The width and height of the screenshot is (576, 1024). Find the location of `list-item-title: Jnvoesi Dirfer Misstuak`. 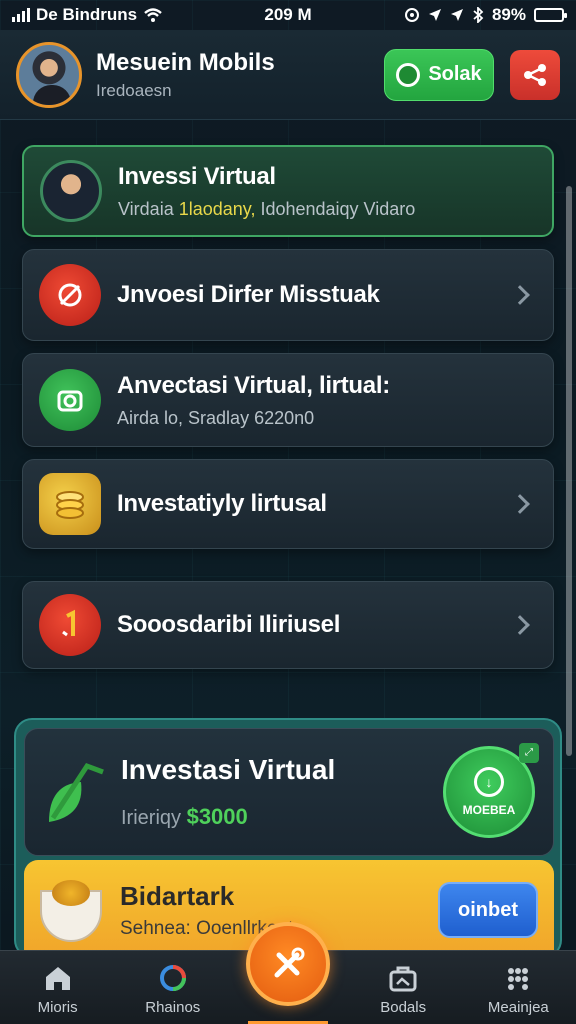

list-item-title: Jnvoesi Dirfer Misstuak is located at coordinates (248, 294).